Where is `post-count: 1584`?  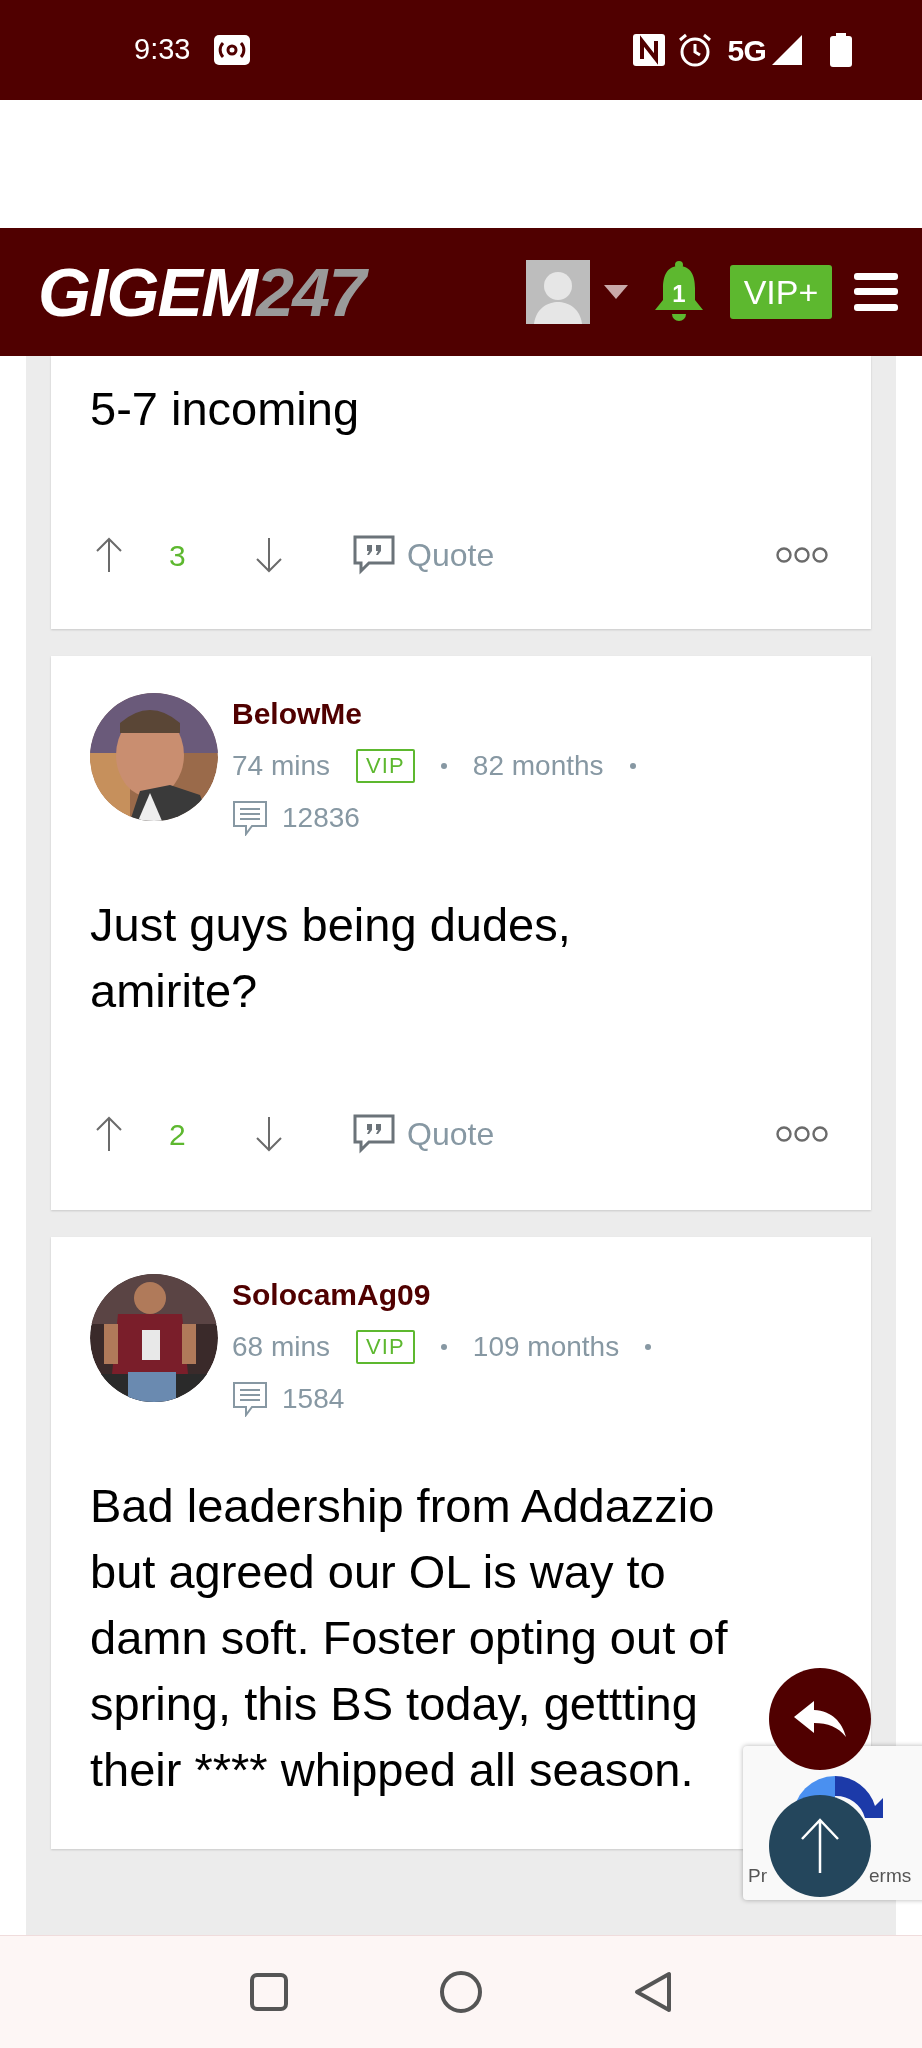 post-count: 1584 is located at coordinates (313, 1399).